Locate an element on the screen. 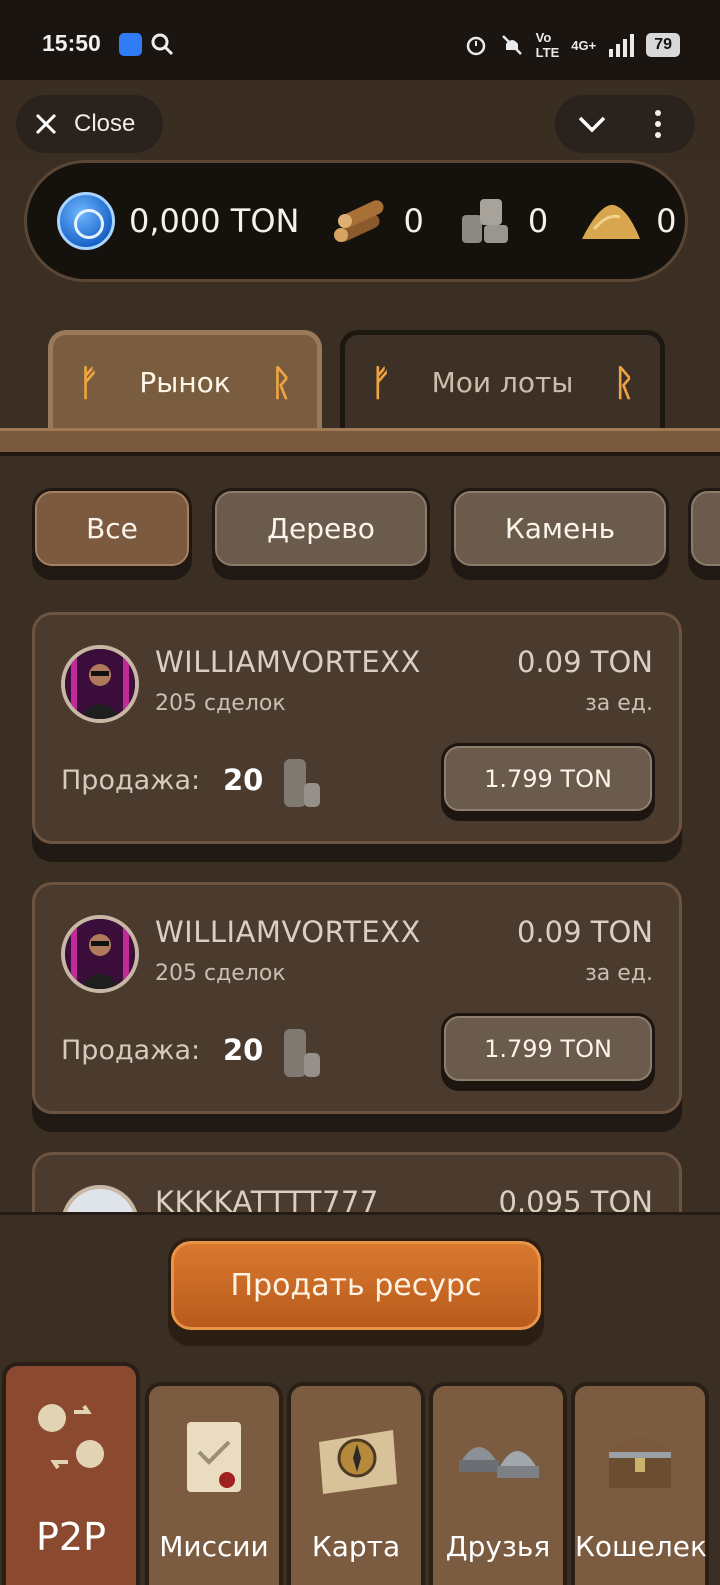 The height and width of the screenshot is (1585, 720). filter-all-label: Все is located at coordinates (112, 528).